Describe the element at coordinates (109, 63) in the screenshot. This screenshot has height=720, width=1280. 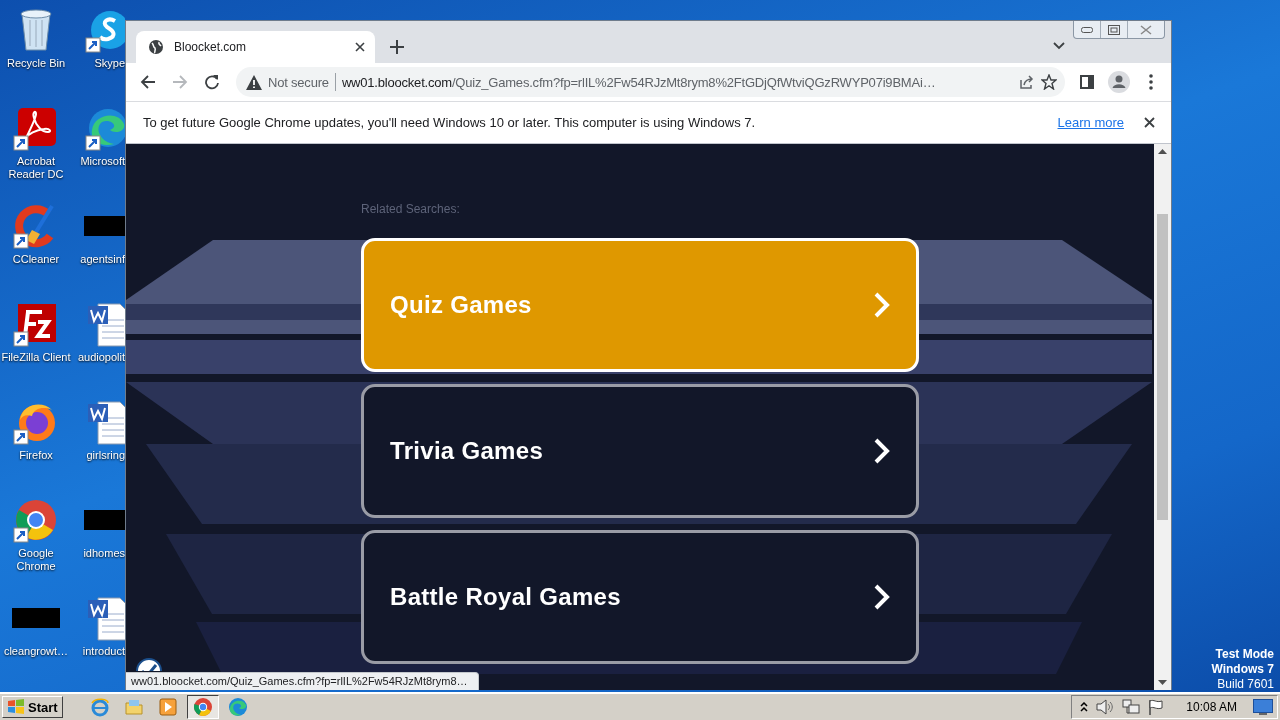
I see `desktop-icon-label: Skype` at that location.